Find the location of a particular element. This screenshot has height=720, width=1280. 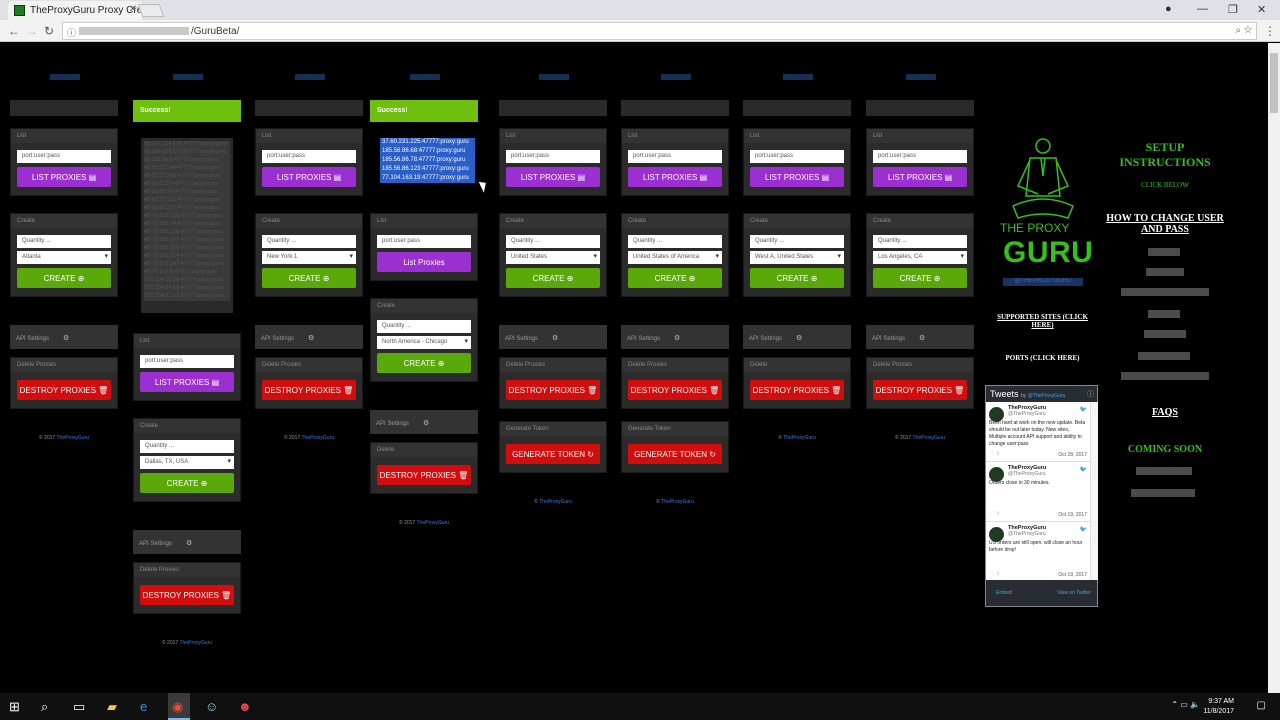

zoom-star-icons: ⌕ ☆ is located at coordinates (1243, 30).